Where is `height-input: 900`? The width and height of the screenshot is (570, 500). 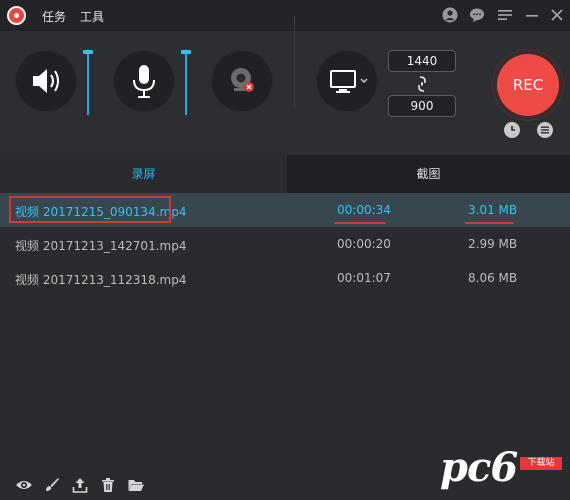 height-input: 900 is located at coordinates (422, 106).